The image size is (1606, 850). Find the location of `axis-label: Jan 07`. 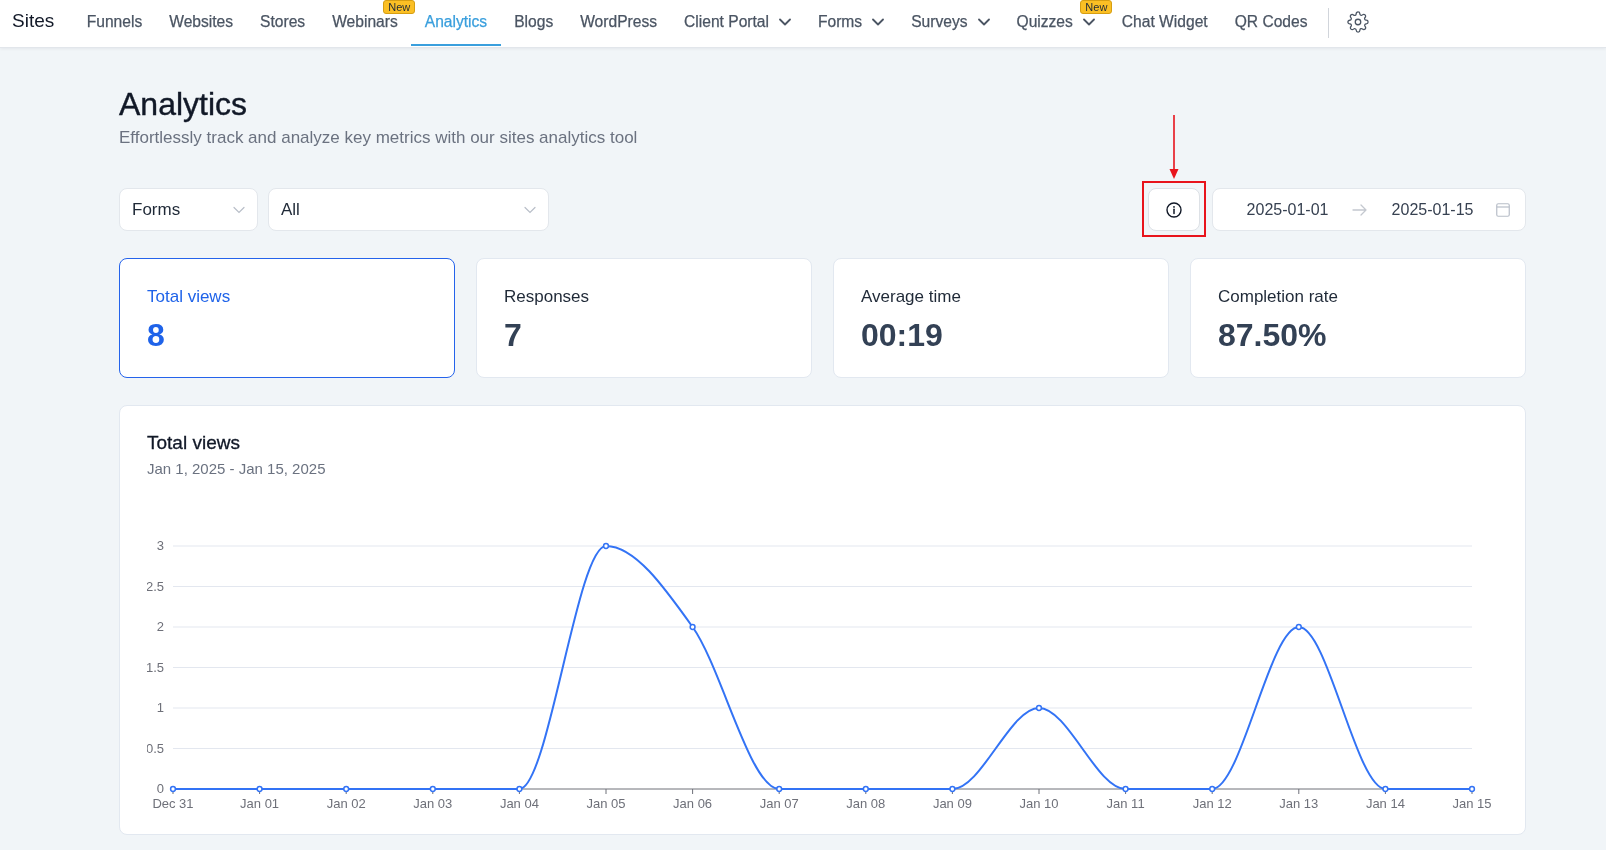

axis-label: Jan 07 is located at coordinates (779, 803).